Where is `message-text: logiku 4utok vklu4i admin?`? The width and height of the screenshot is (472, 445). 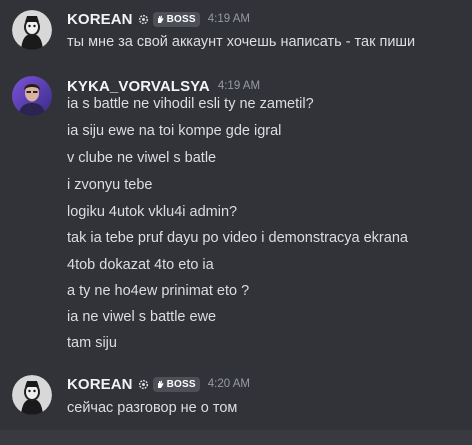
message-text: logiku 4utok vklu4i admin? is located at coordinates (152, 212).